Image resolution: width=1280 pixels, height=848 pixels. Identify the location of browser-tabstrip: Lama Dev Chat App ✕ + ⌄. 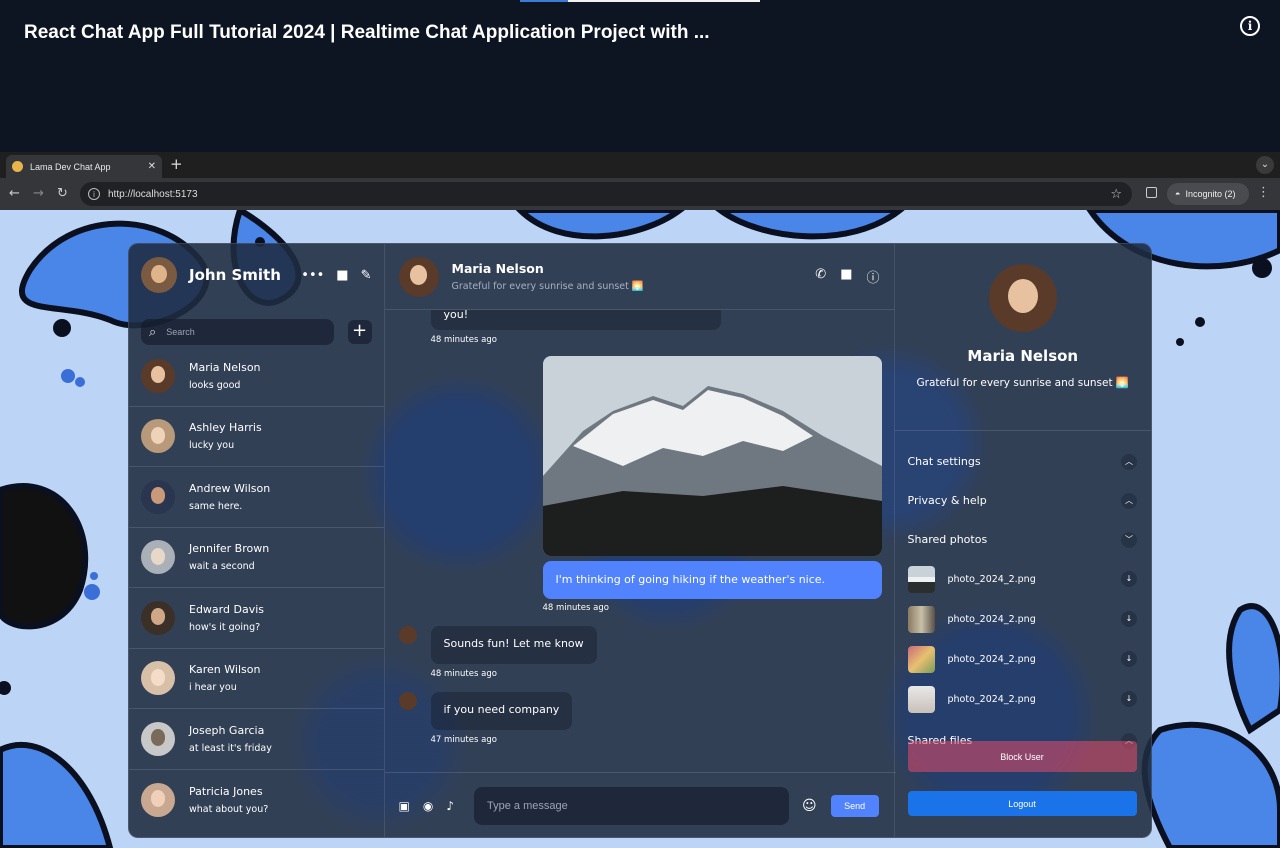
(640, 165).